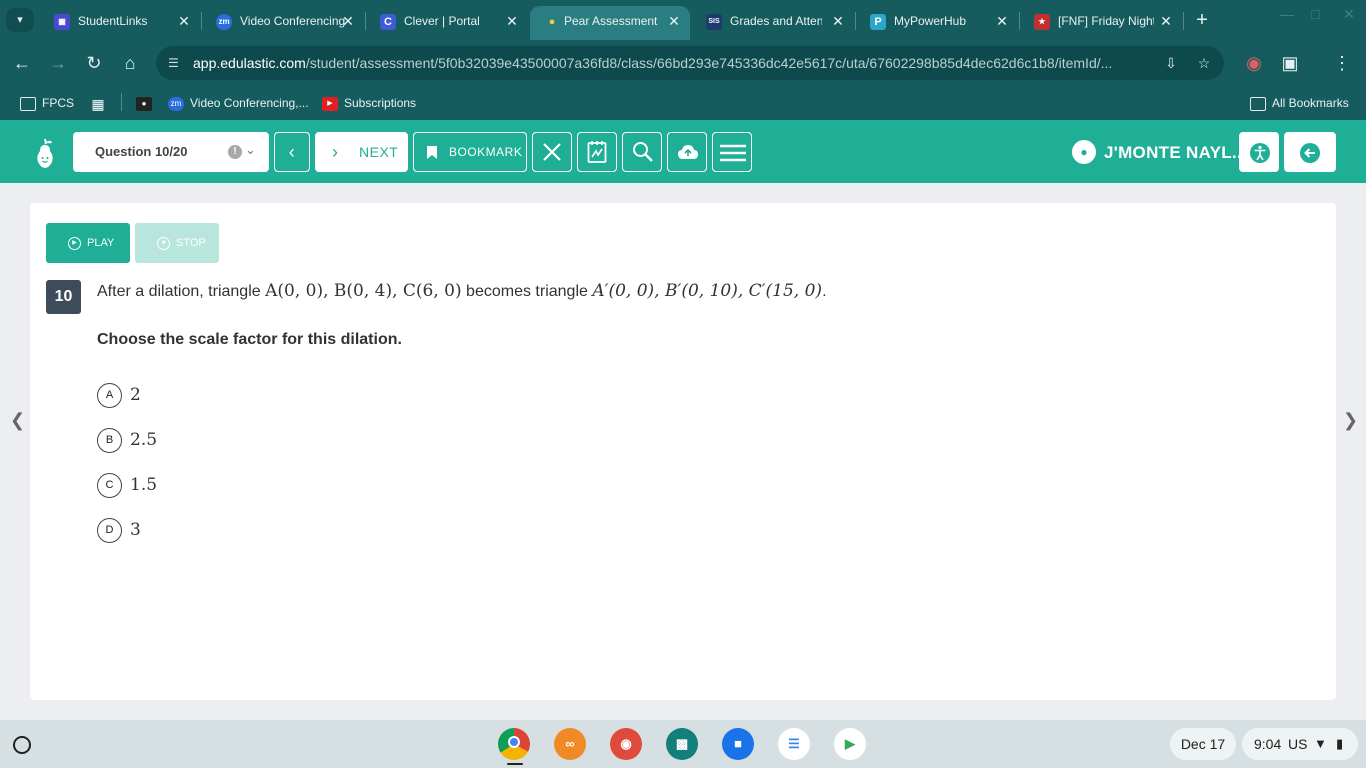  Describe the element at coordinates (738, 744) in the screenshot. I see `files-app-icon: ■` at that location.